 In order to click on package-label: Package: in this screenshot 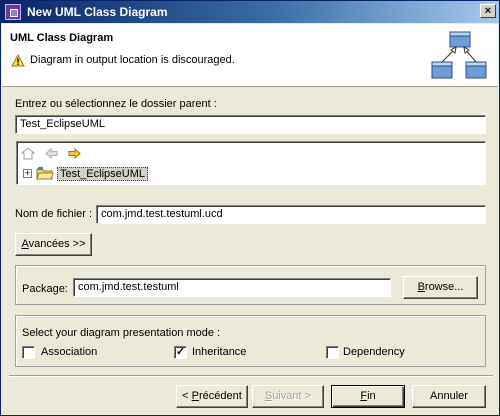, I will do `click(45, 289)`.